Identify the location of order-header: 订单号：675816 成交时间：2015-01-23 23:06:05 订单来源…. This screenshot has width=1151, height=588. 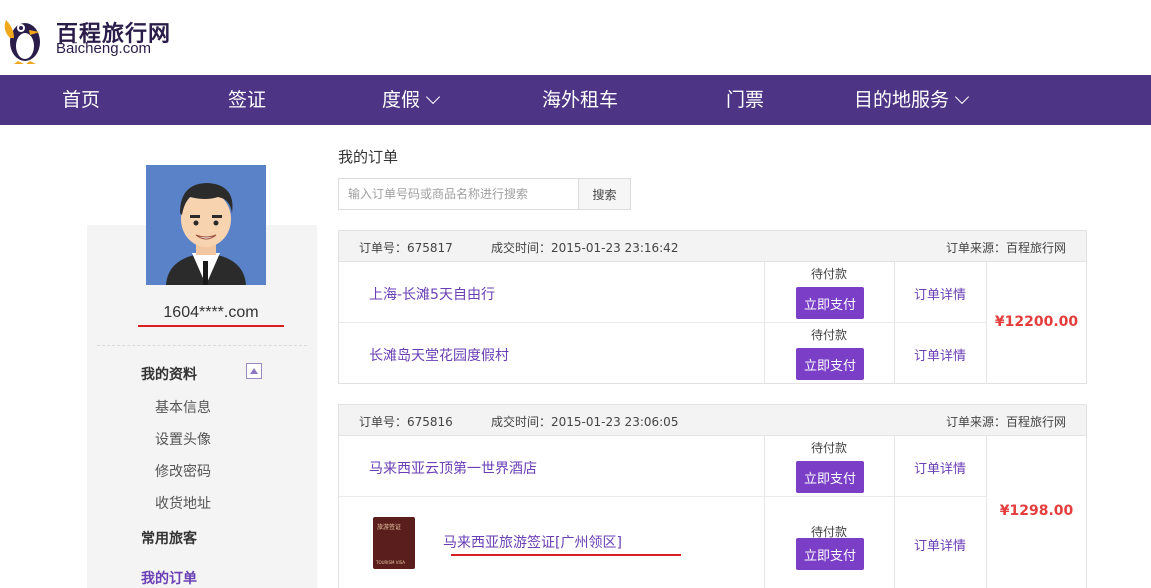
(712, 420).